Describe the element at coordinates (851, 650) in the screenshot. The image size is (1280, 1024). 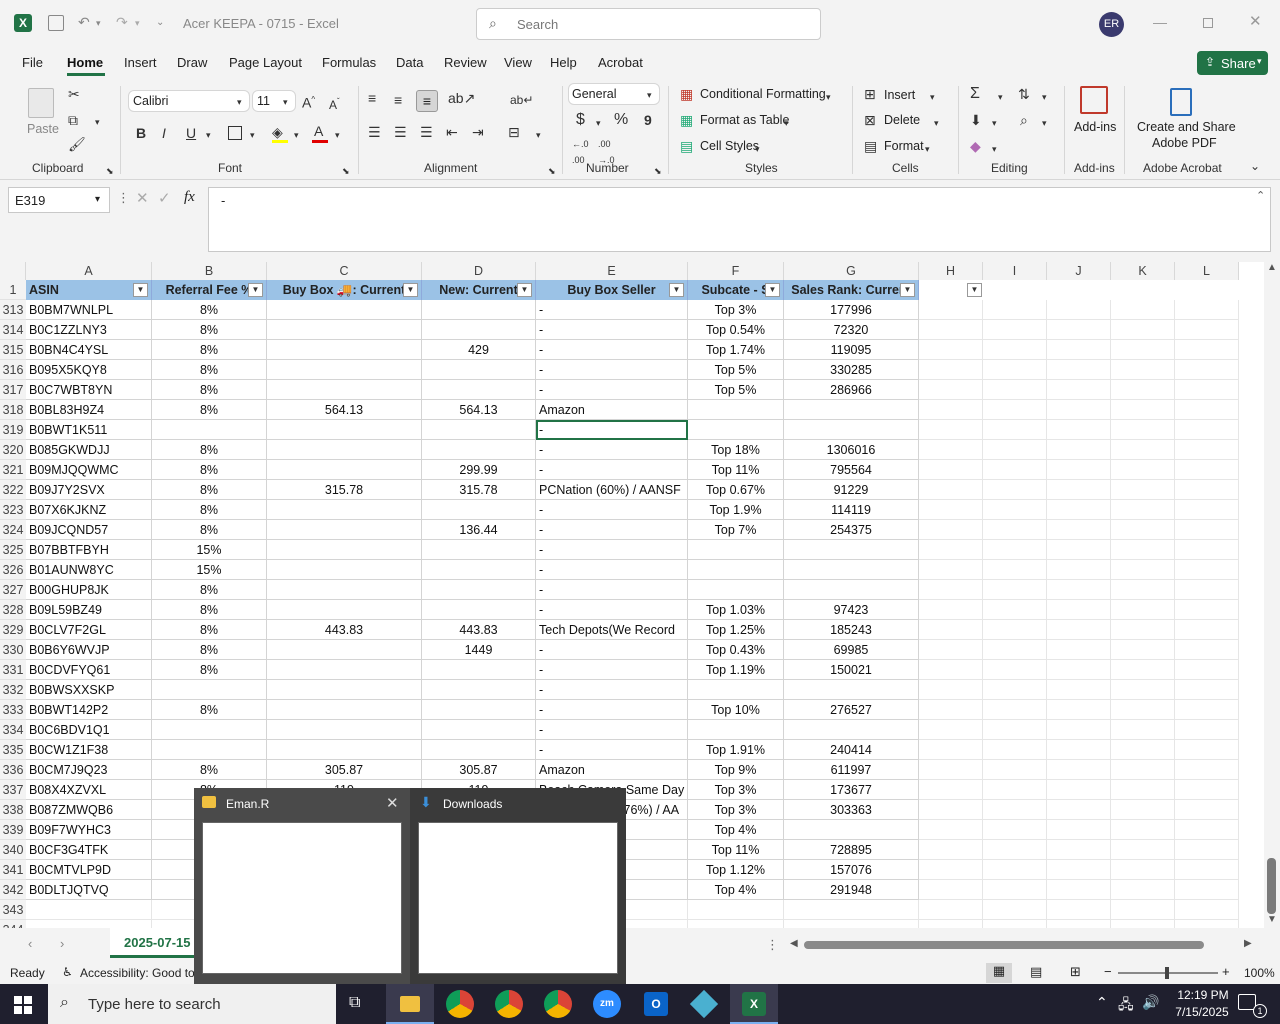
I see `table-cell: 69985` at that location.